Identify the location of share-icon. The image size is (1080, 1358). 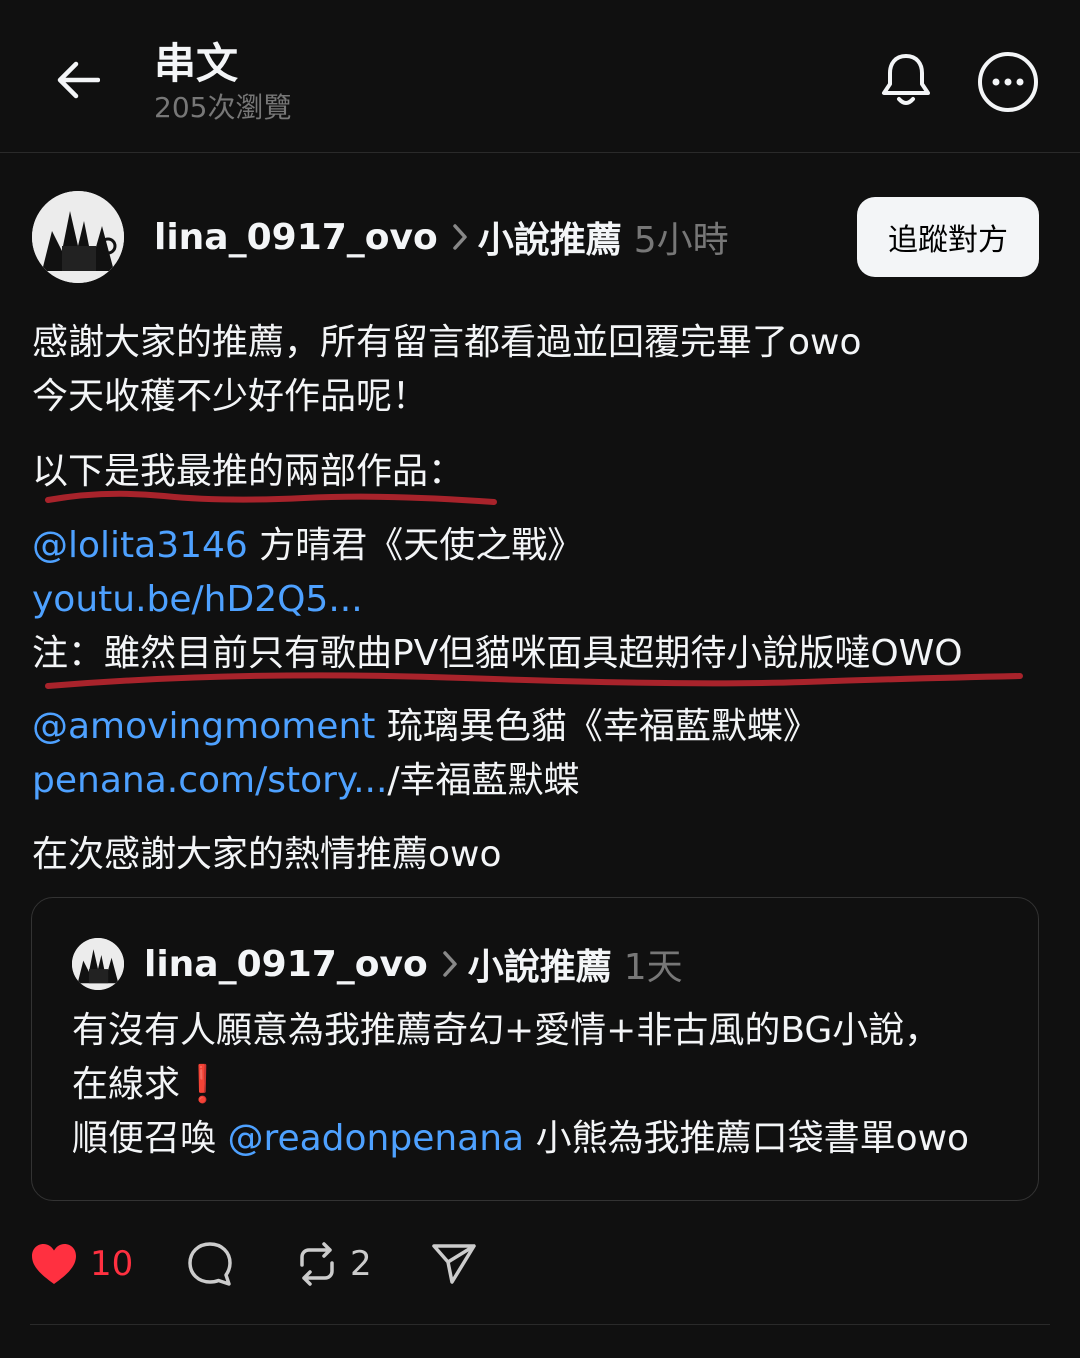
(454, 1264).